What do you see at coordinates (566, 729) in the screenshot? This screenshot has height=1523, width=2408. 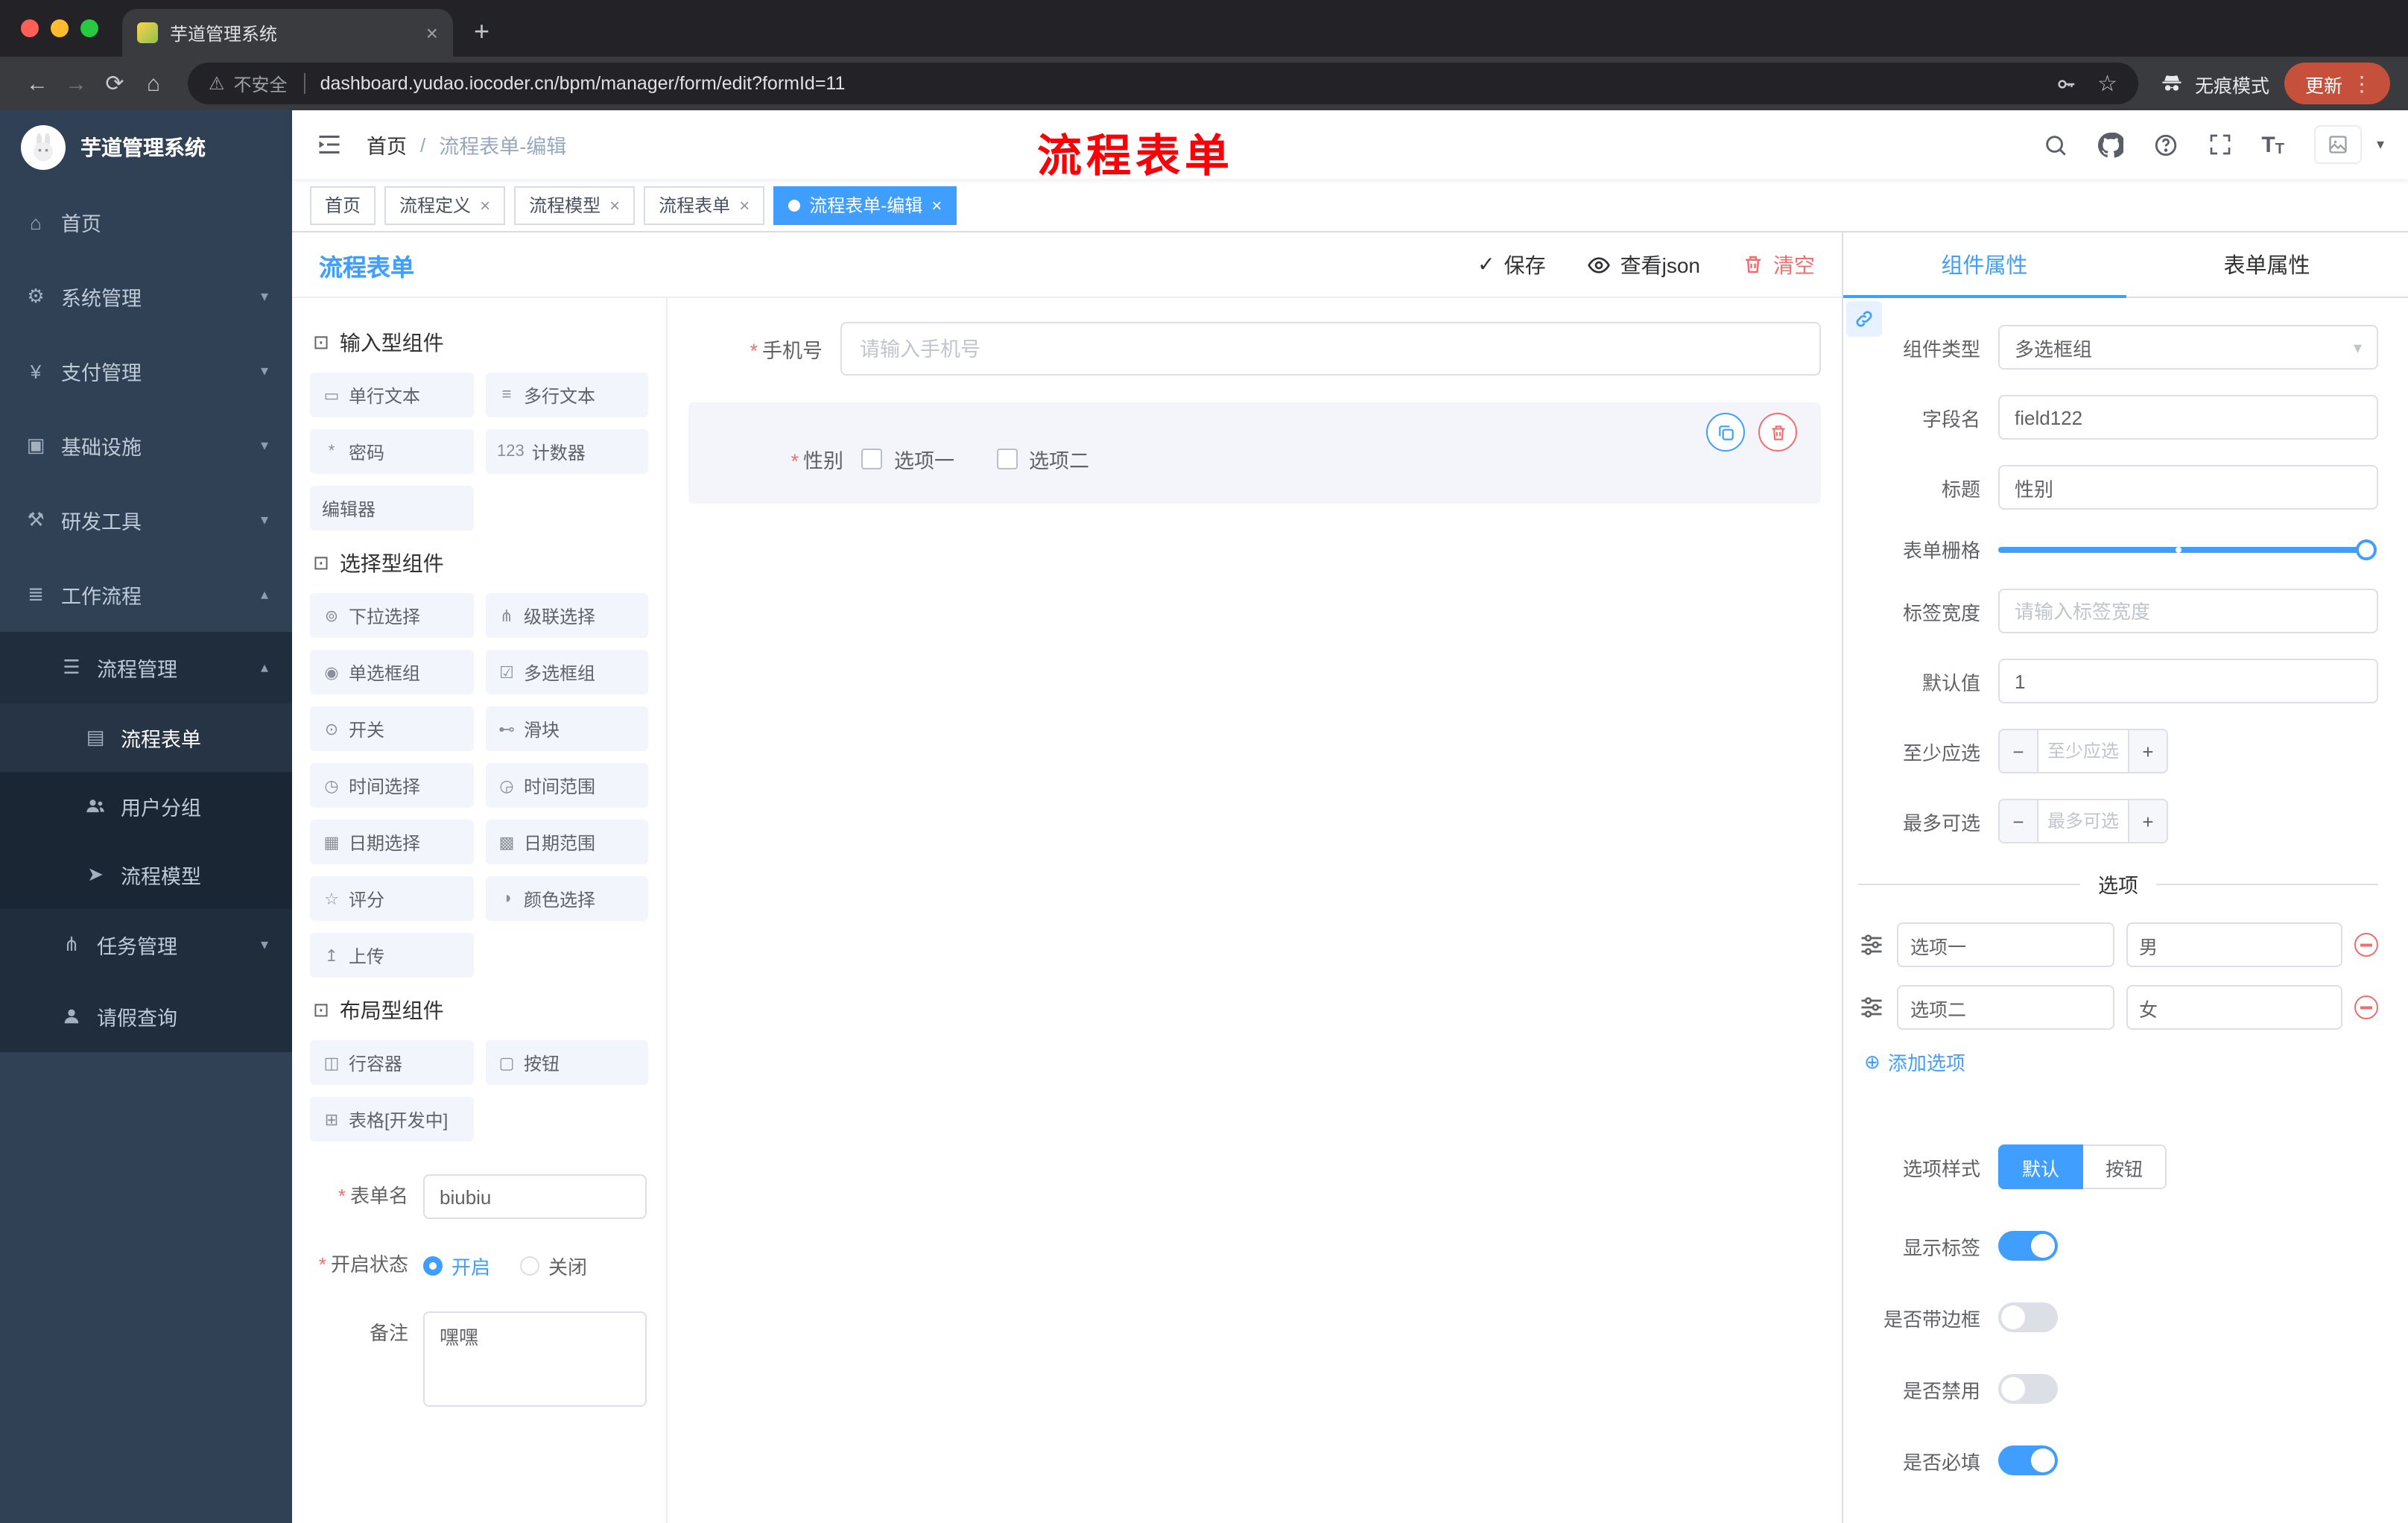 I see `palette-item-slider: ⊷ 滑块` at bounding box center [566, 729].